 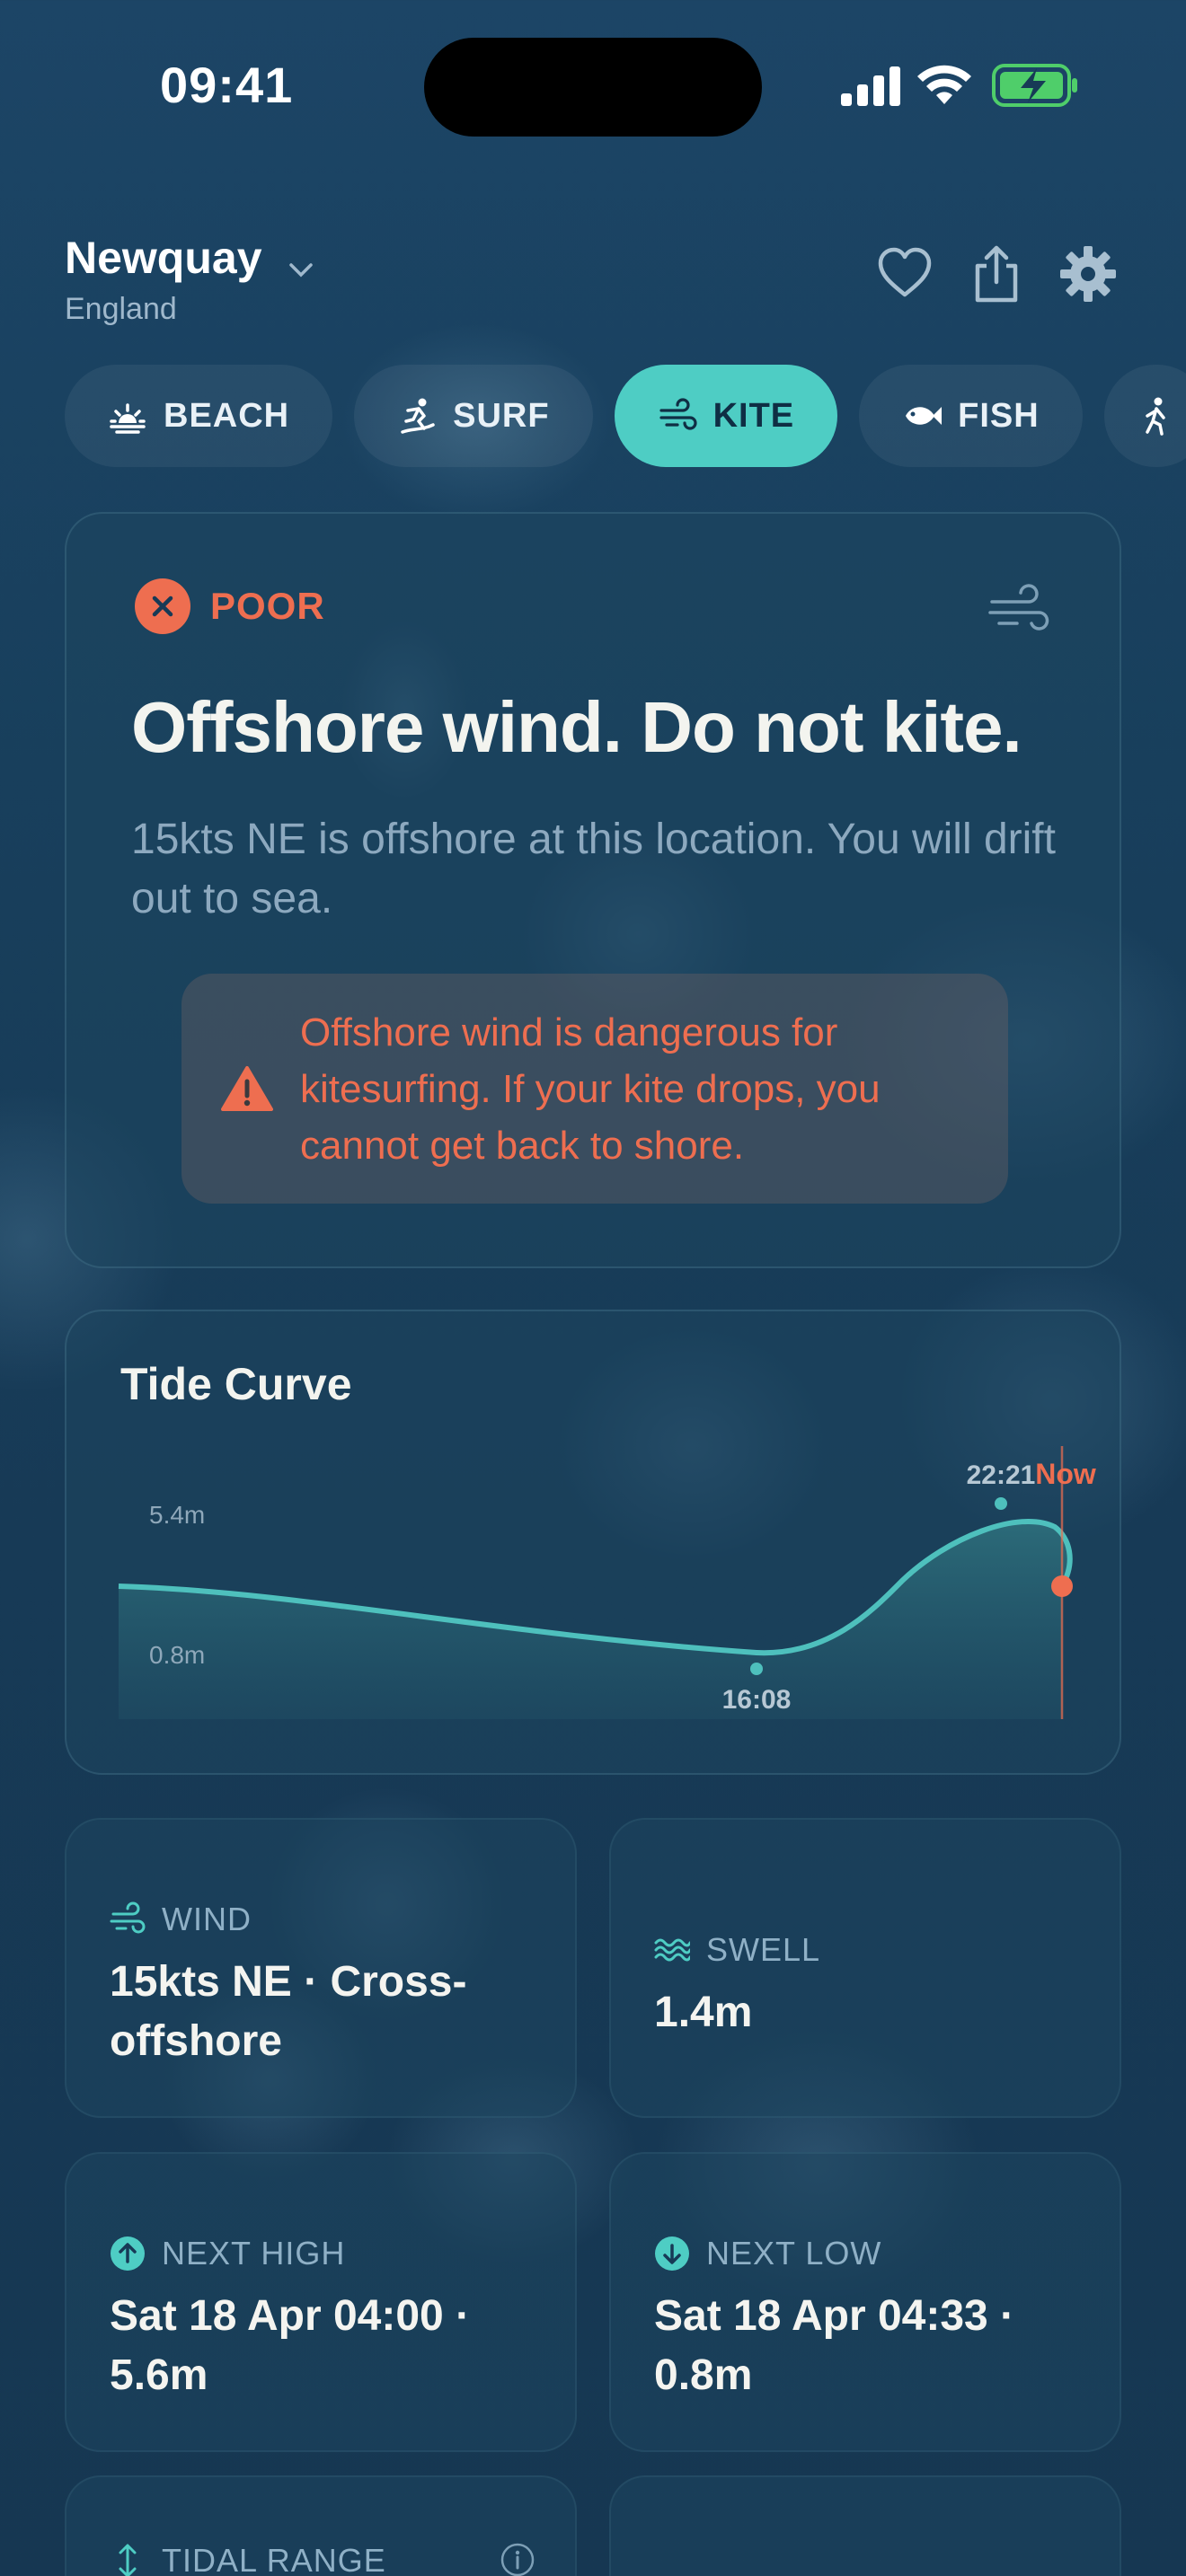 I want to click on status-time: 09:41, so click(x=227, y=85).